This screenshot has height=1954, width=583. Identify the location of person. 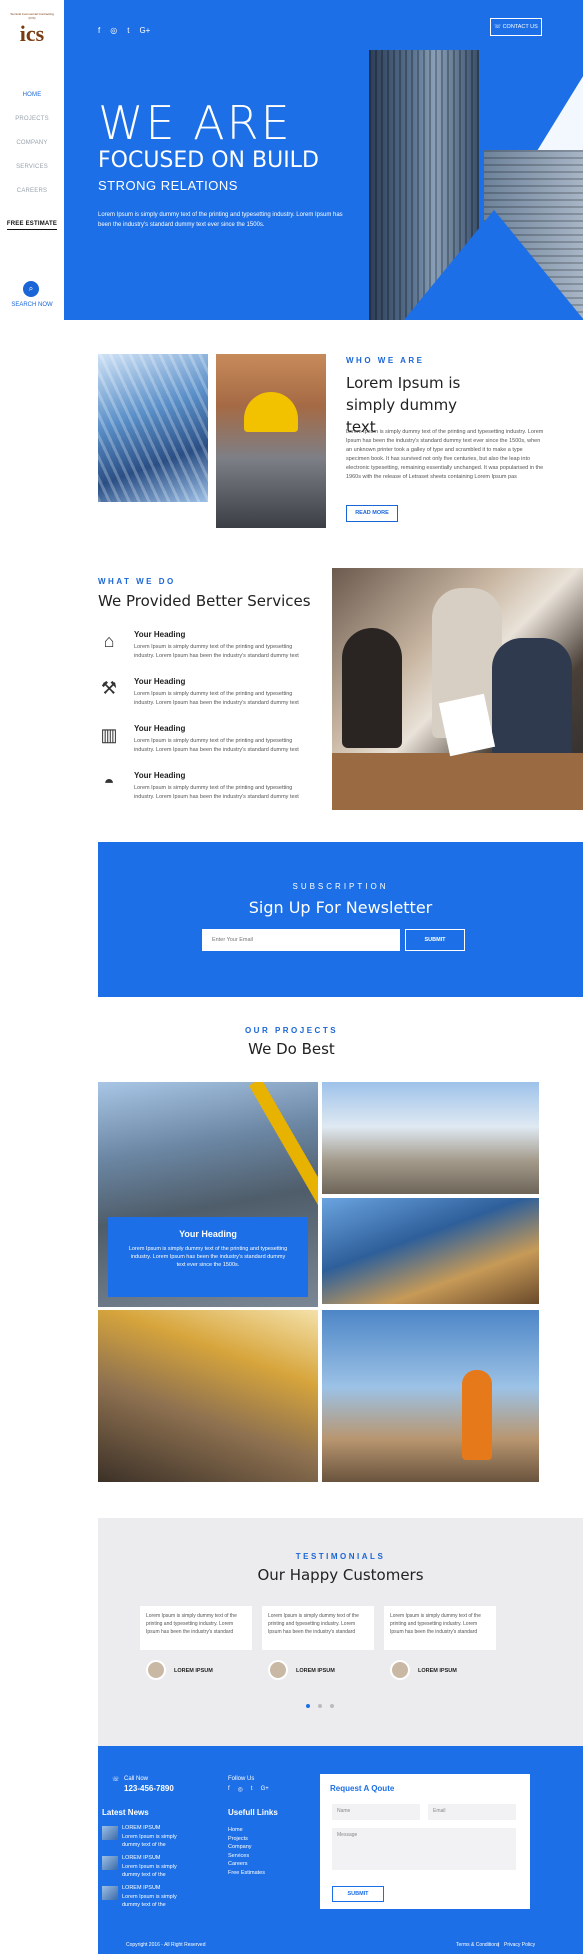
(532, 698).